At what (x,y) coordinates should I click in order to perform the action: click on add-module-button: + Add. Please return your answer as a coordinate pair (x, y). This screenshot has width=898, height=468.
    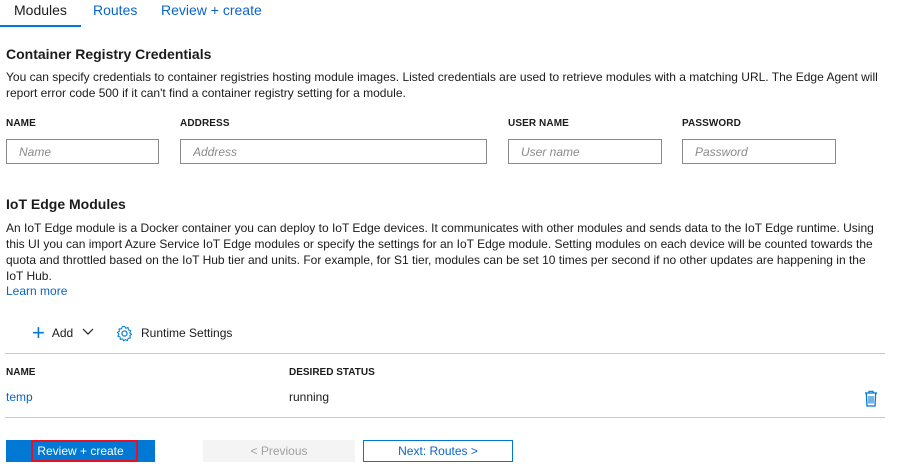
    Looking at the image, I should click on (63, 332).